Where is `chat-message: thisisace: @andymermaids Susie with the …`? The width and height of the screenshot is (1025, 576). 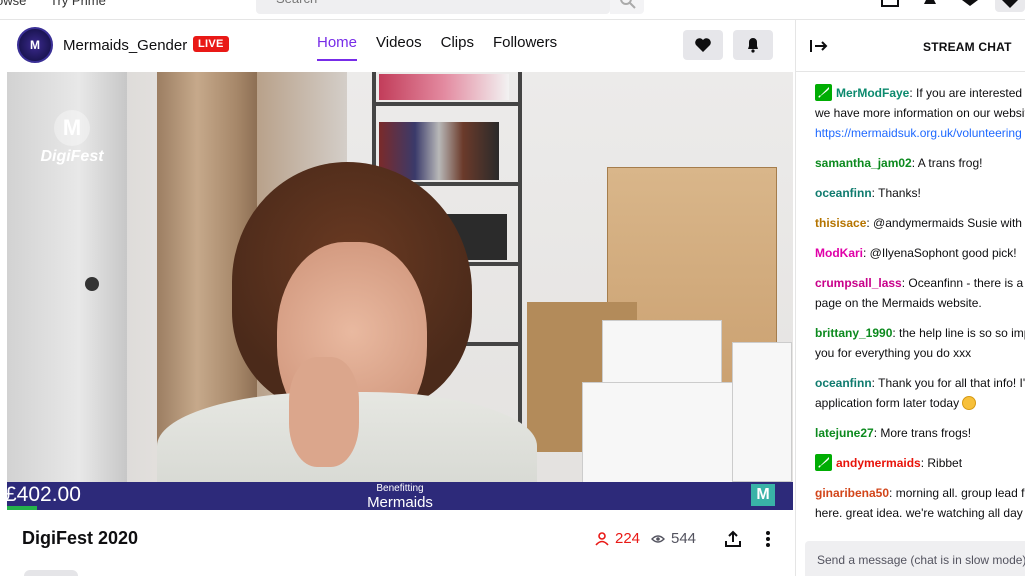 chat-message: thisisace: @andymermaids Susie with the … is located at coordinates (920, 223).